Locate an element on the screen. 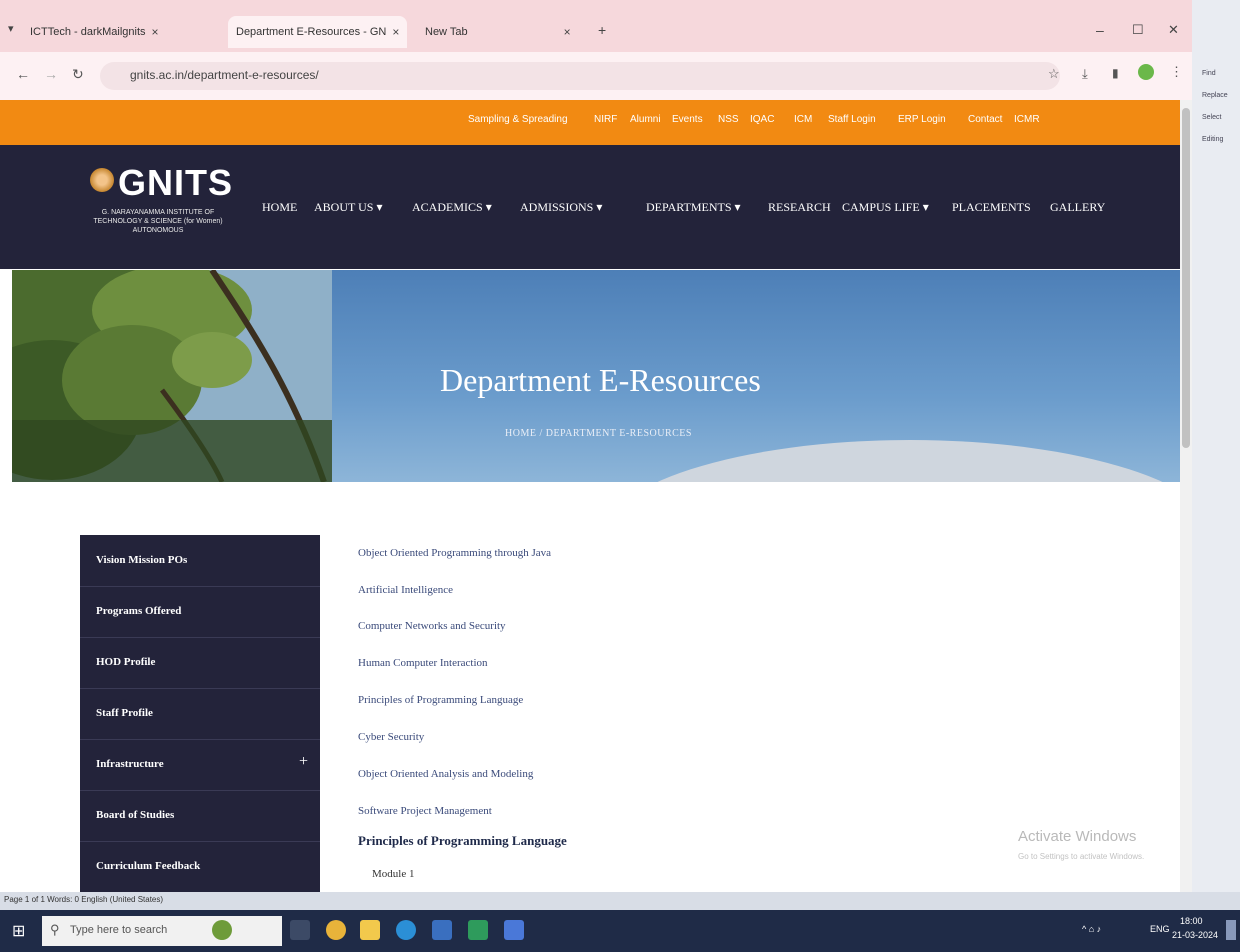  word-editing-group: Editing is located at coordinates (1213, 139).